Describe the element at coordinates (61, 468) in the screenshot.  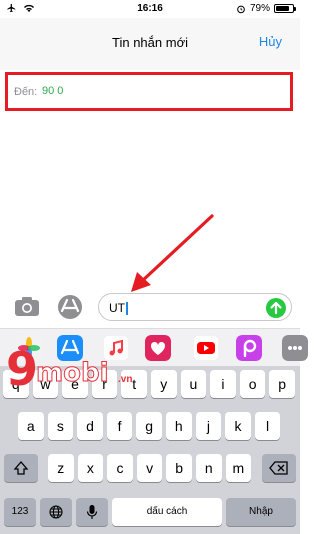
I see `key-z: z` at that location.